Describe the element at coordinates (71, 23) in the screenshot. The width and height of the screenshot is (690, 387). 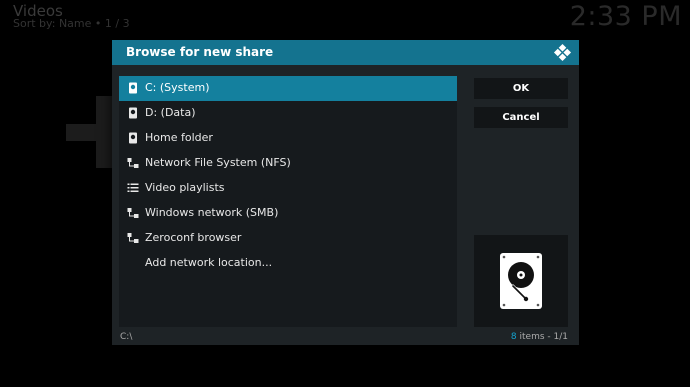
I see `background-sort-label: Sort by: Name • 1 / 3` at that location.